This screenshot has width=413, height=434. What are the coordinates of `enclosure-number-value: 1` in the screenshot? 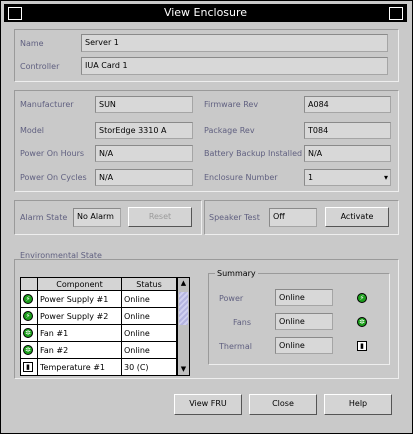 It's located at (311, 177).